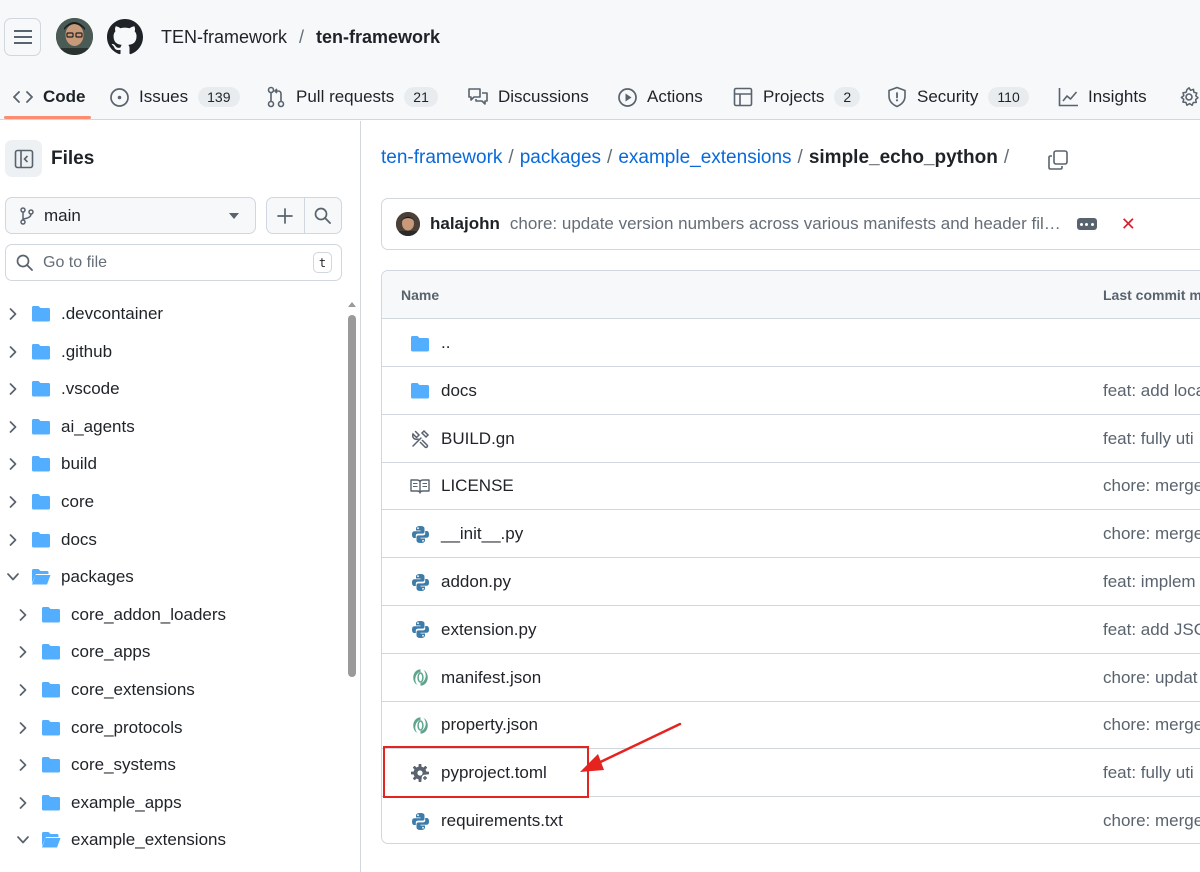 This screenshot has height=872, width=1200. What do you see at coordinates (420, 439) in the screenshot?
I see `tools-icon` at bounding box center [420, 439].